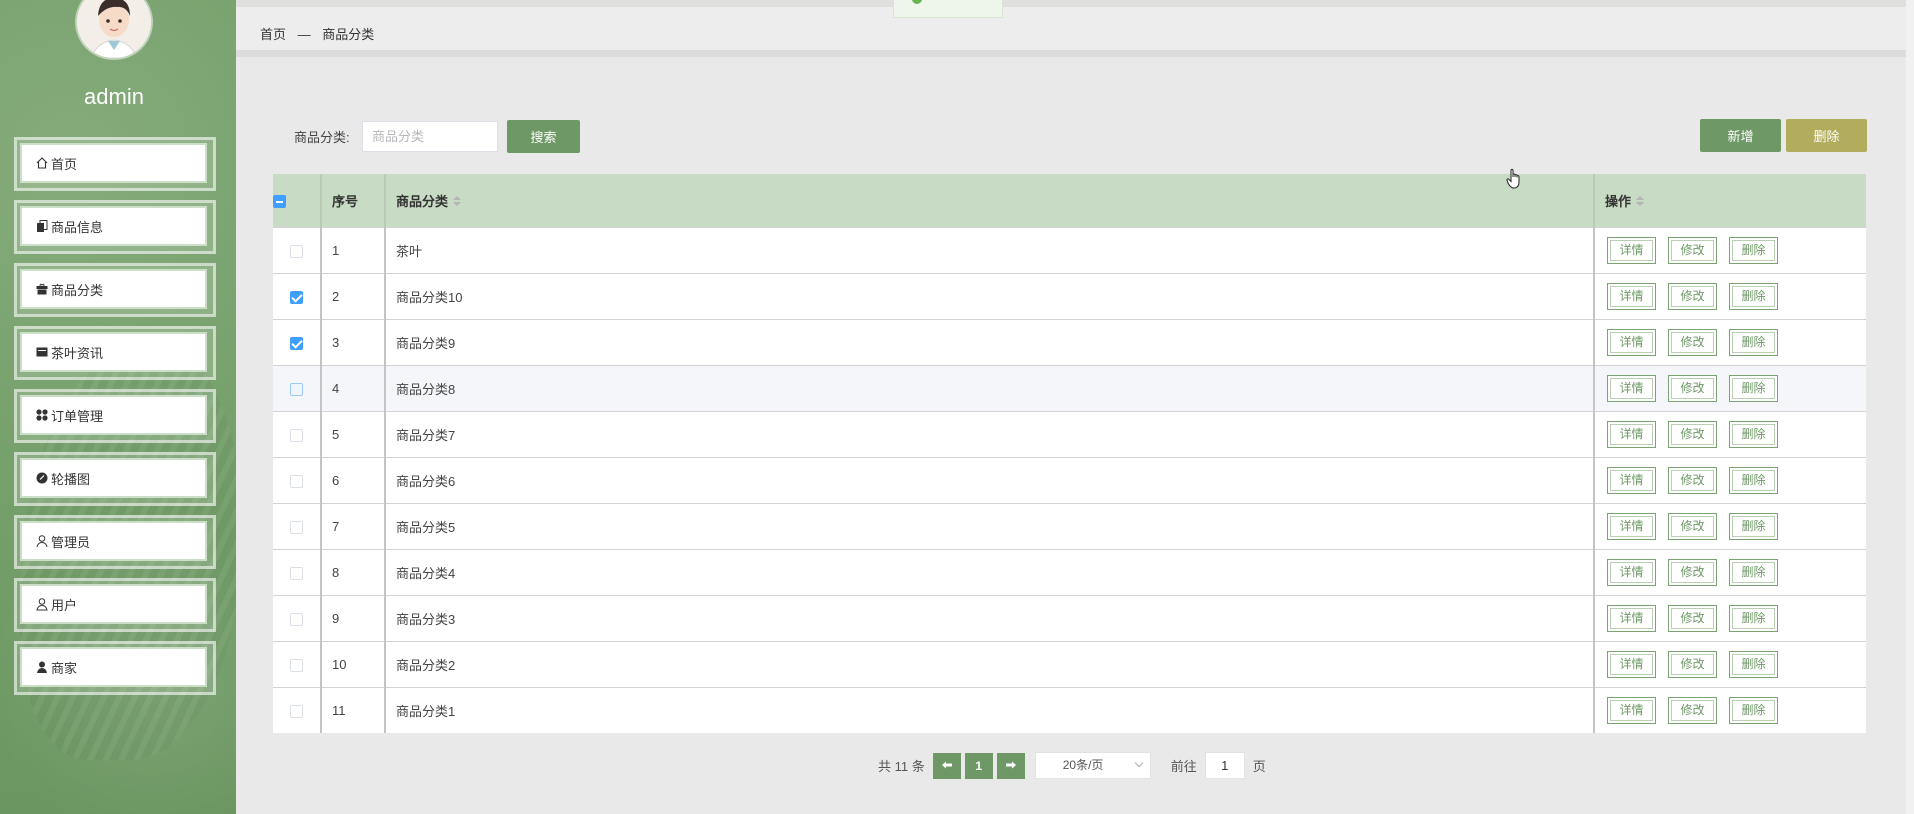 This screenshot has height=814, width=1914. What do you see at coordinates (279, 201) in the screenshot?
I see `select-all-checkbox` at bounding box center [279, 201].